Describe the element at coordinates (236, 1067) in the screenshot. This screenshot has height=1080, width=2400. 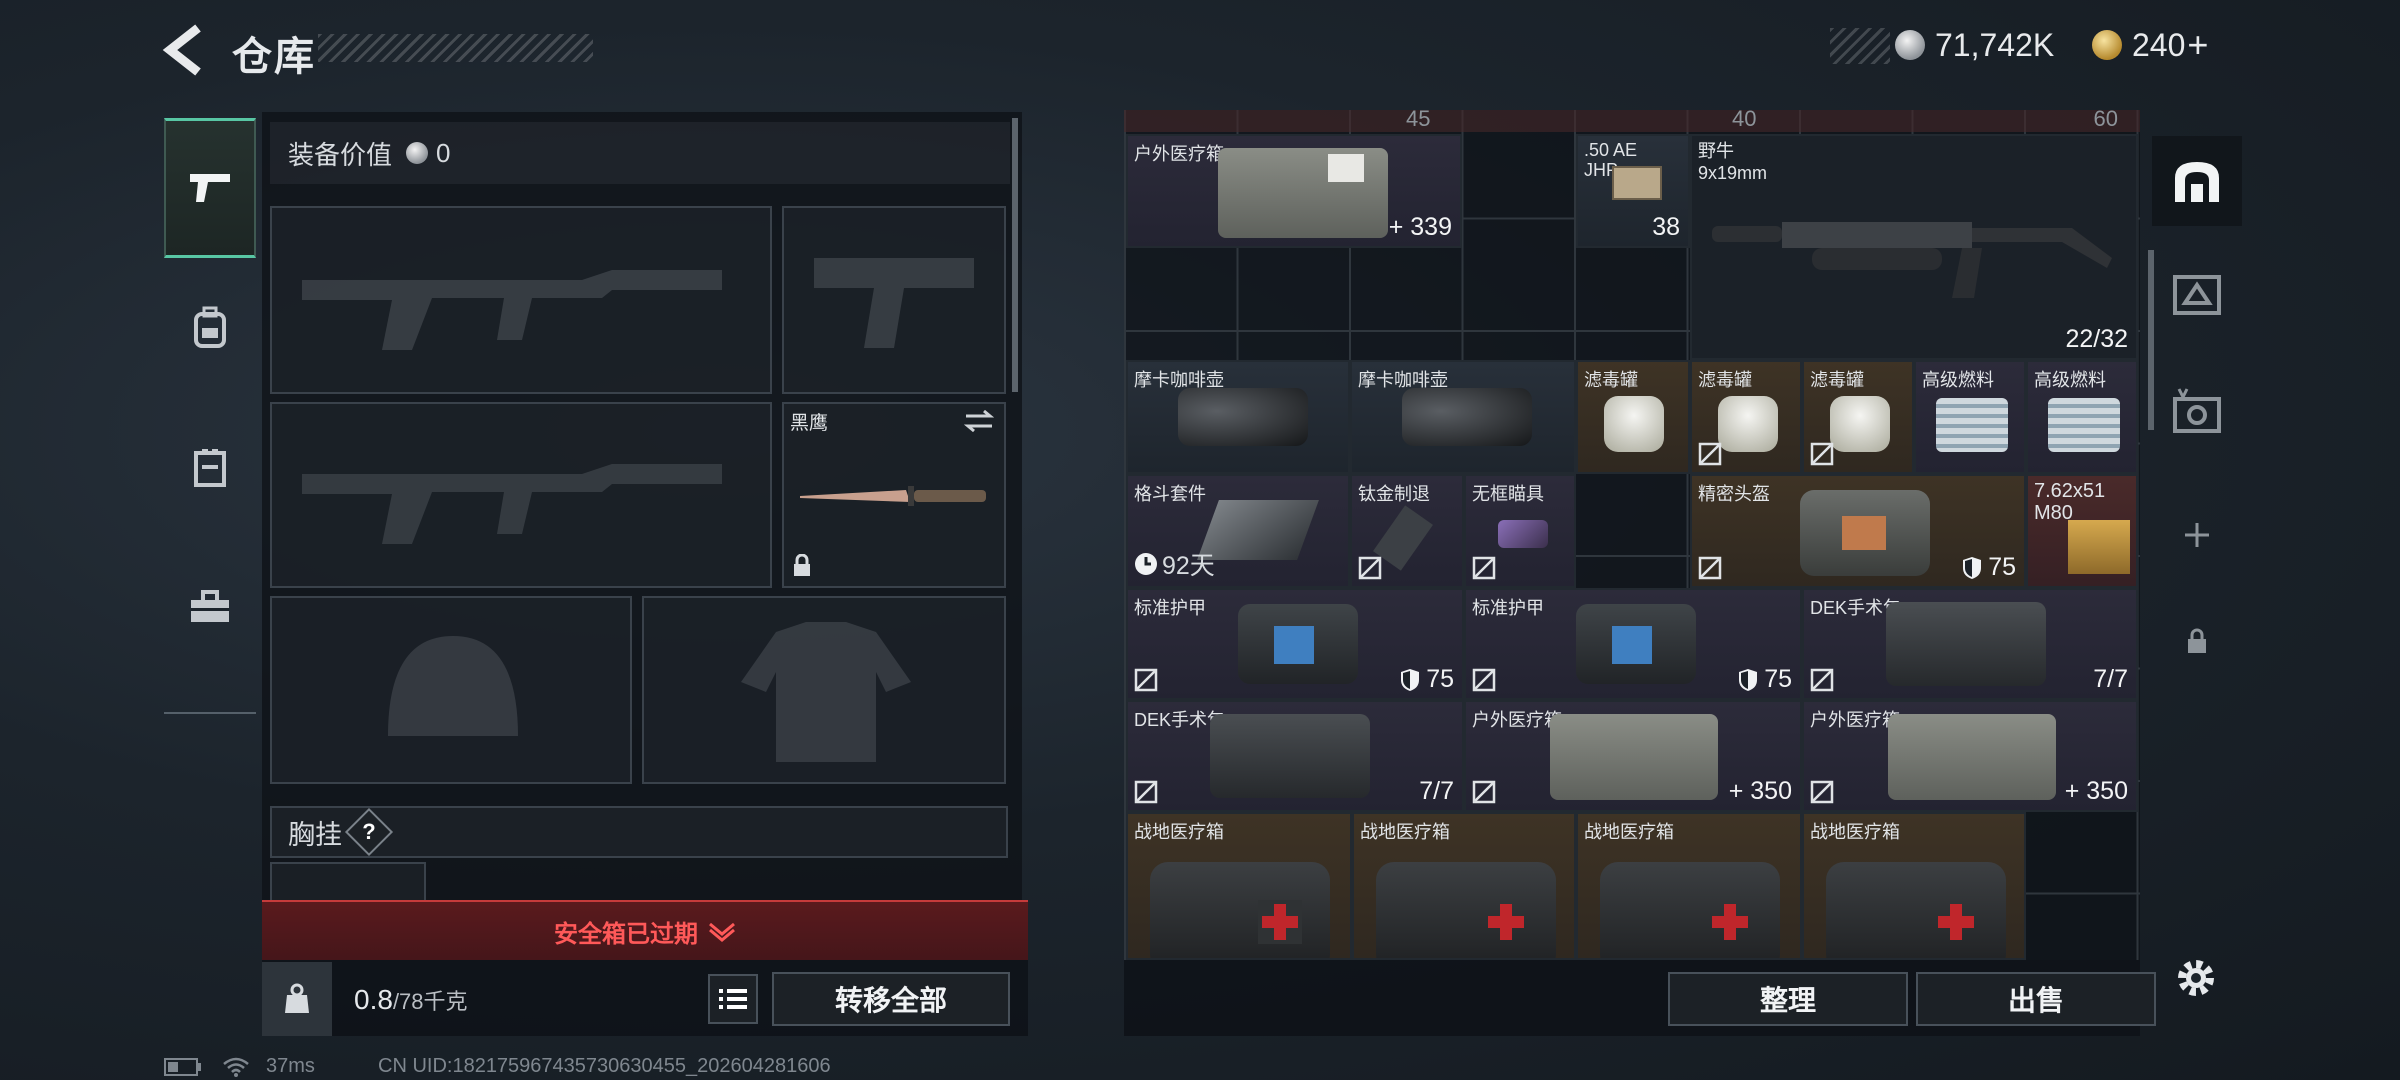
I see `wifi-icon` at that location.